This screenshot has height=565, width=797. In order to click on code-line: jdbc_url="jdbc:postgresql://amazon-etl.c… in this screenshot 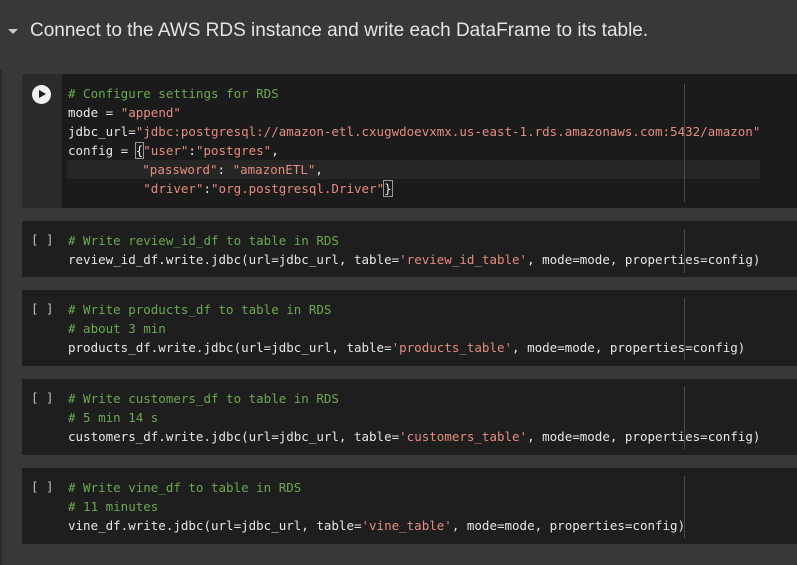, I will do `click(414, 131)`.